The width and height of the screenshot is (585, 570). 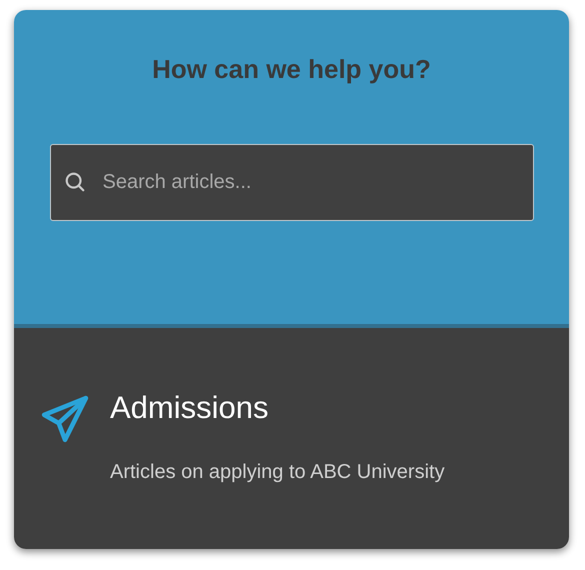 I want to click on category-description: Articles on applying to ABC University, so click(x=277, y=472).